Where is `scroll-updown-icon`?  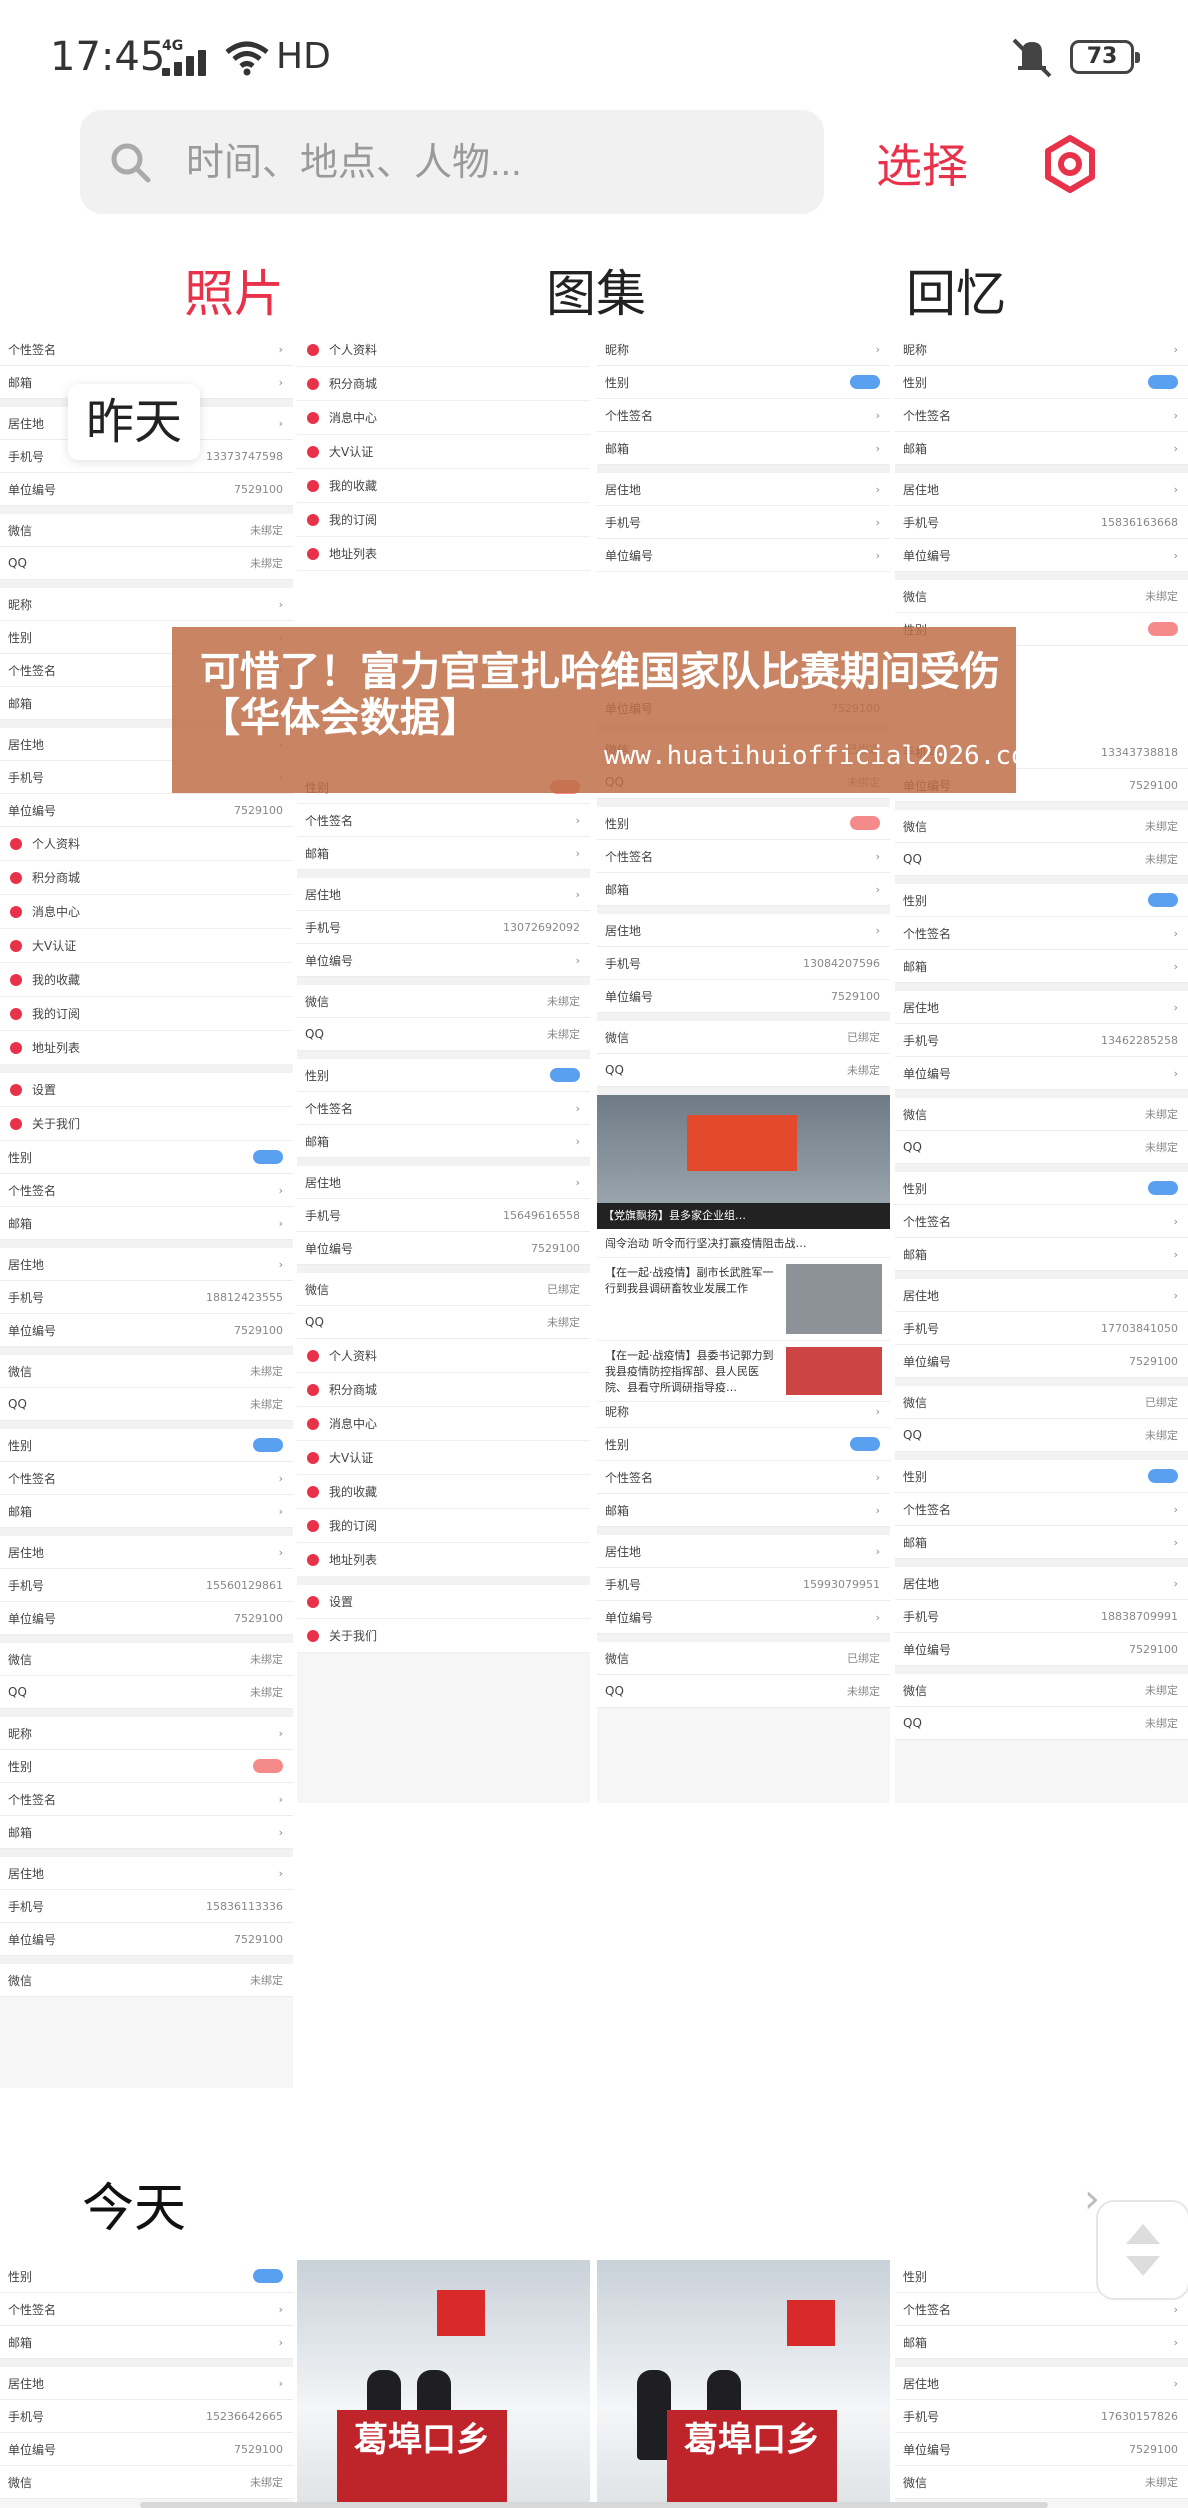
scroll-updown-icon is located at coordinates (1142, 2250).